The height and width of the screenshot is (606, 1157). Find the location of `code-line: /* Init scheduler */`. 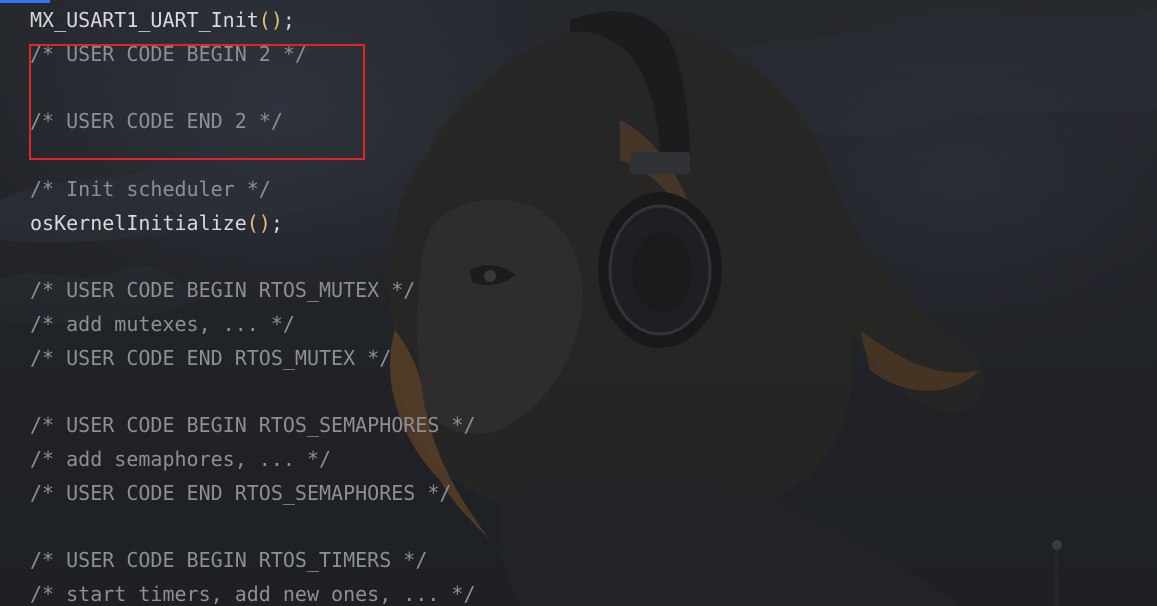

code-line: /* Init scheduler */ is located at coordinates (253, 190).